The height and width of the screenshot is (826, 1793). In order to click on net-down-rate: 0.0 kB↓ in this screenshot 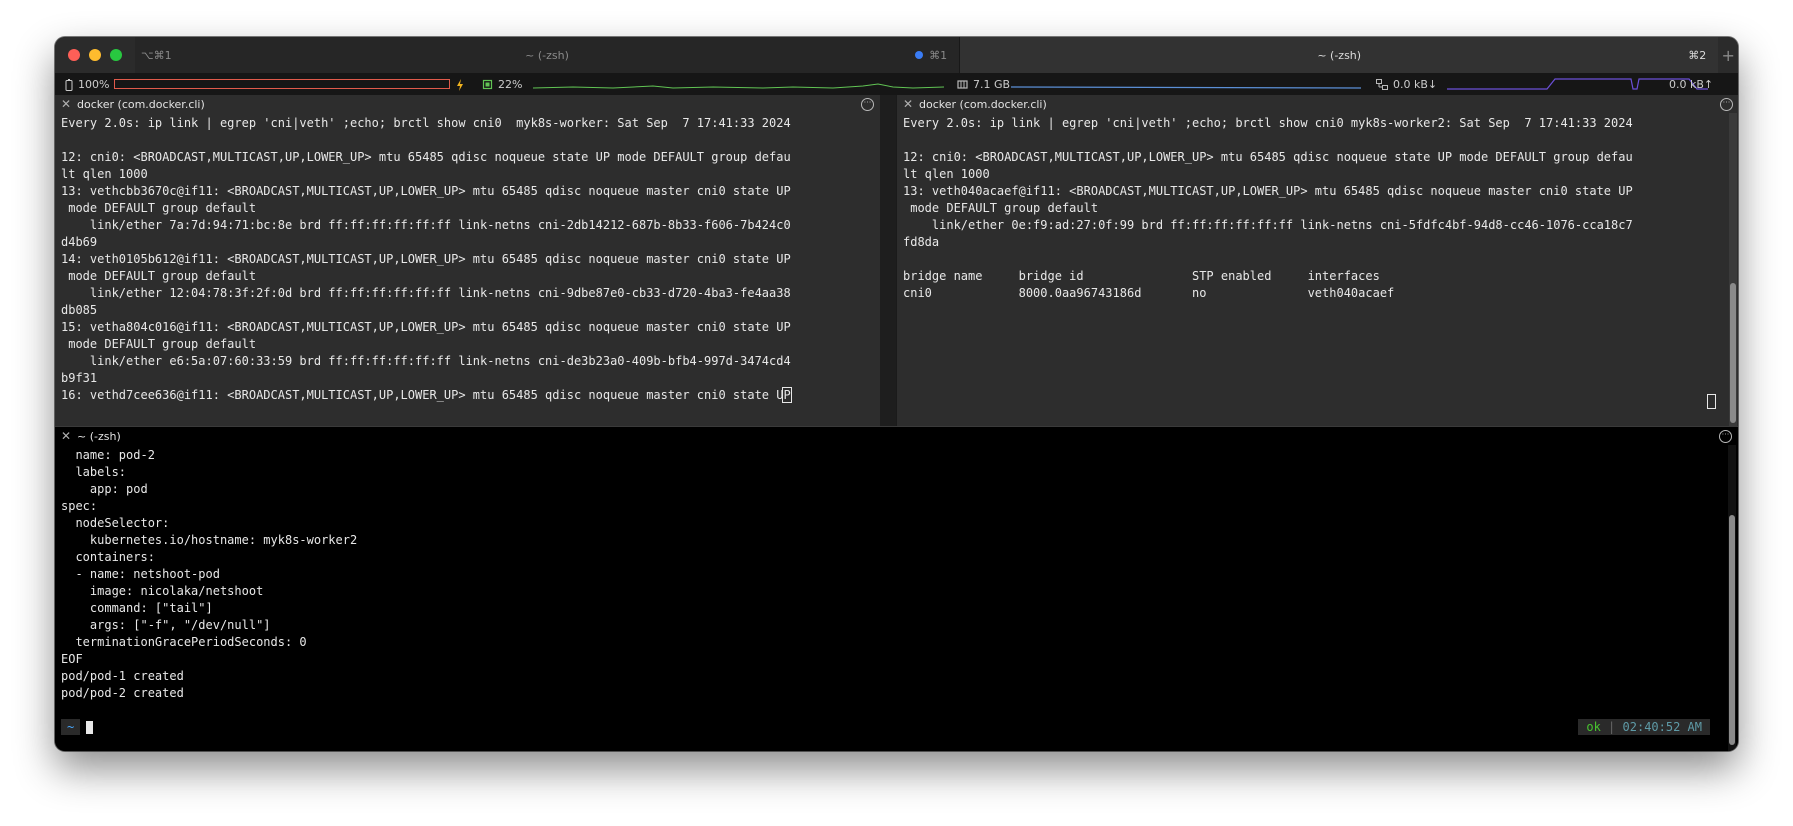, I will do `click(1415, 84)`.